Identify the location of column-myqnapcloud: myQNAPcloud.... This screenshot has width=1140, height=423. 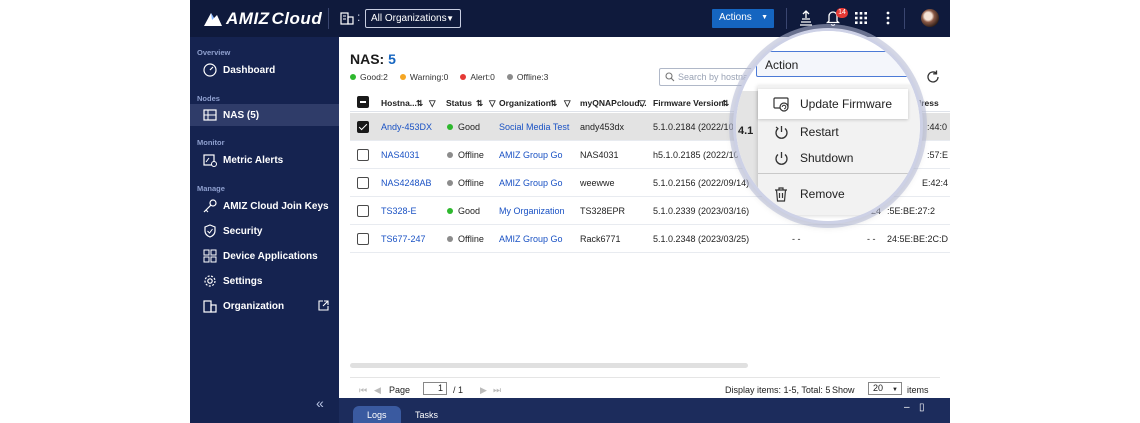
(613, 103).